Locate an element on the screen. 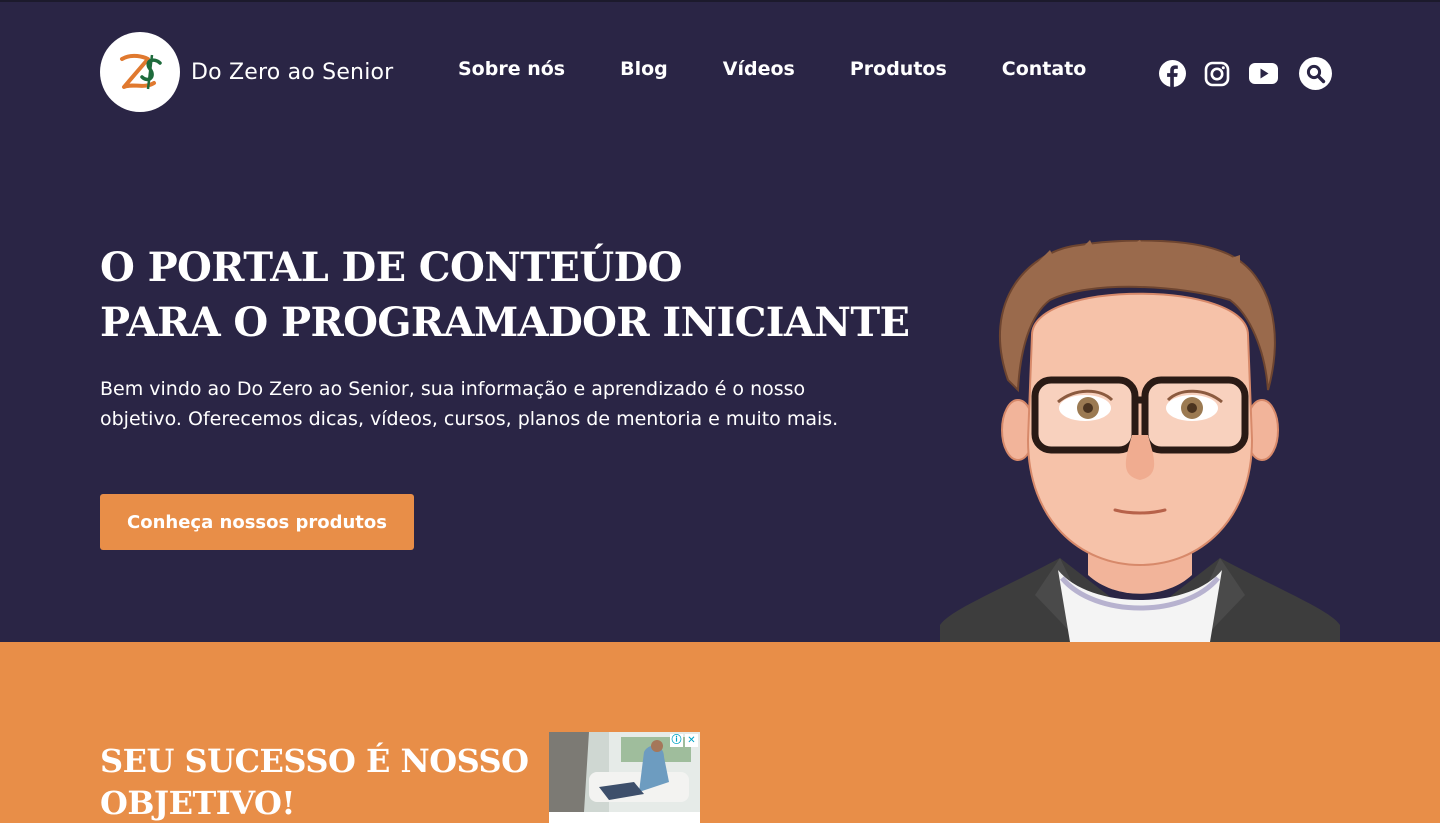 Image resolution: width=1440 pixels, height=823 pixels. avatar-illustration is located at coordinates (1140, 441).